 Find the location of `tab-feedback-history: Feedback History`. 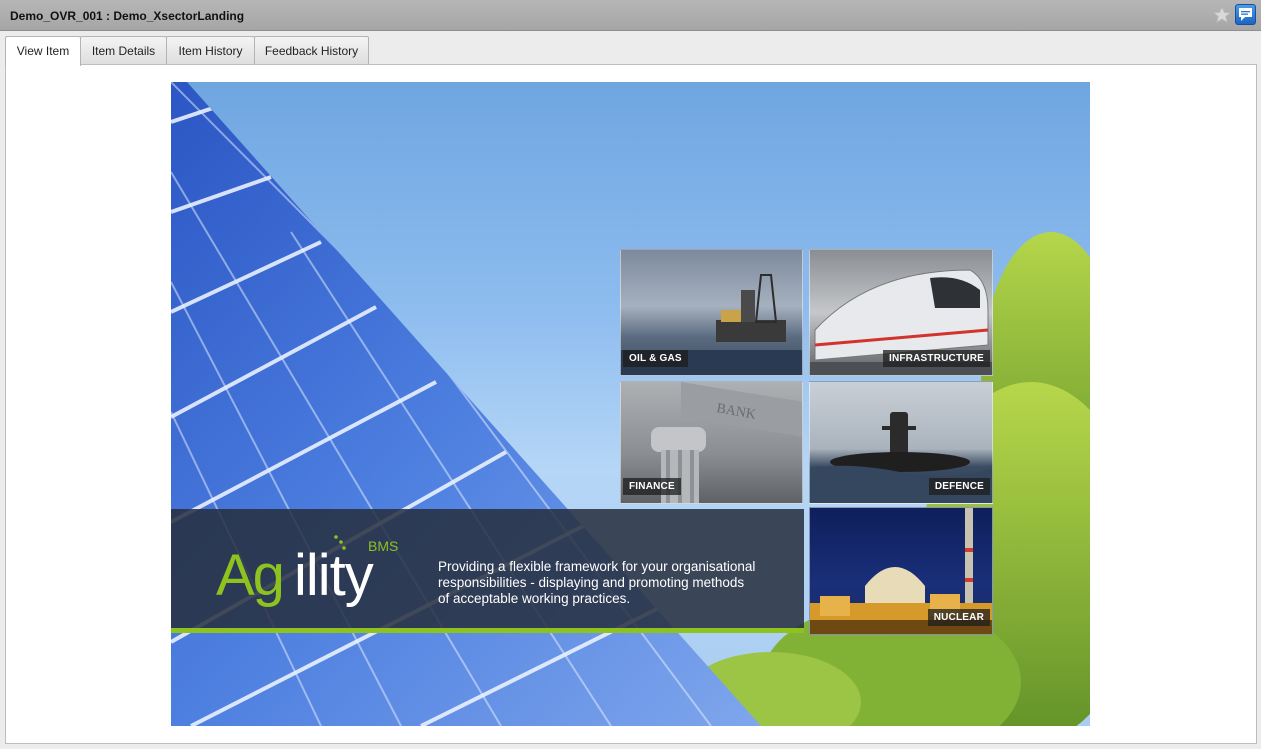

tab-feedback-history: Feedback History is located at coordinates (311, 50).